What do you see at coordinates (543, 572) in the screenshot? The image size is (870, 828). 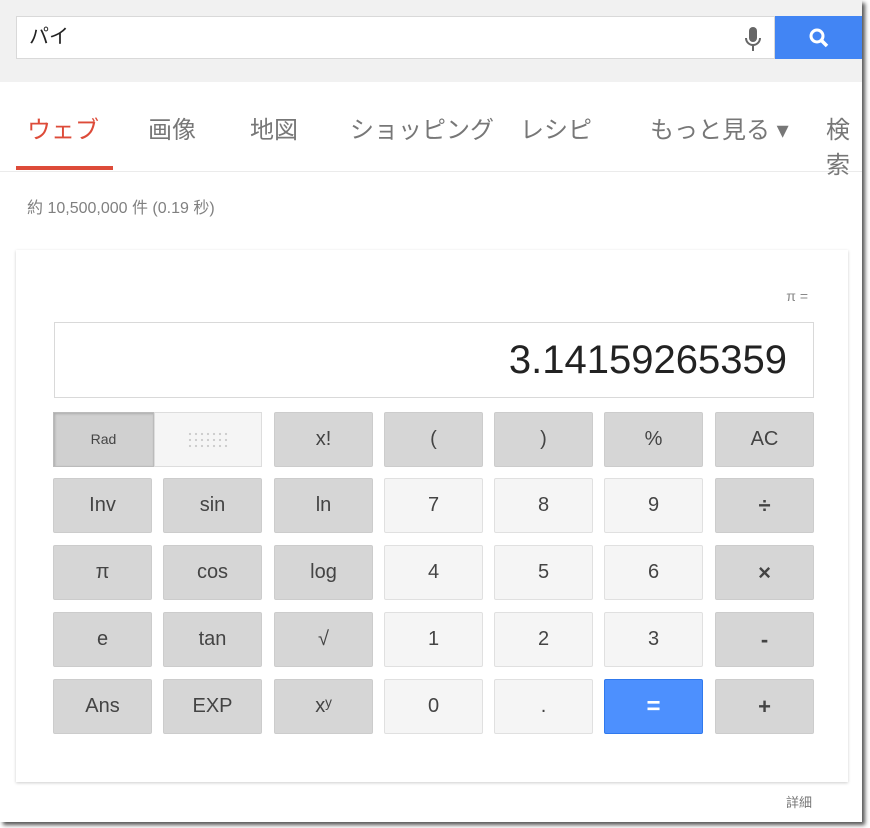 I see `key-2-4: 5` at bounding box center [543, 572].